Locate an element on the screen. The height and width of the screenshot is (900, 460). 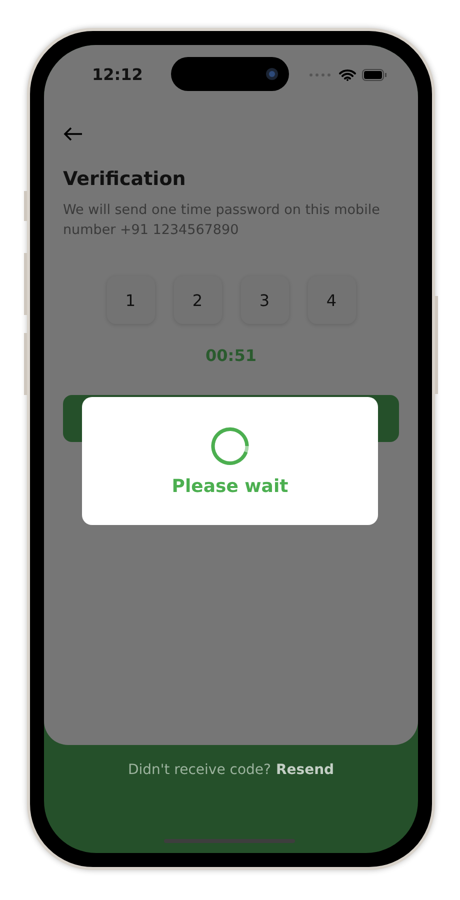
signal-icon is located at coordinates (321, 74).